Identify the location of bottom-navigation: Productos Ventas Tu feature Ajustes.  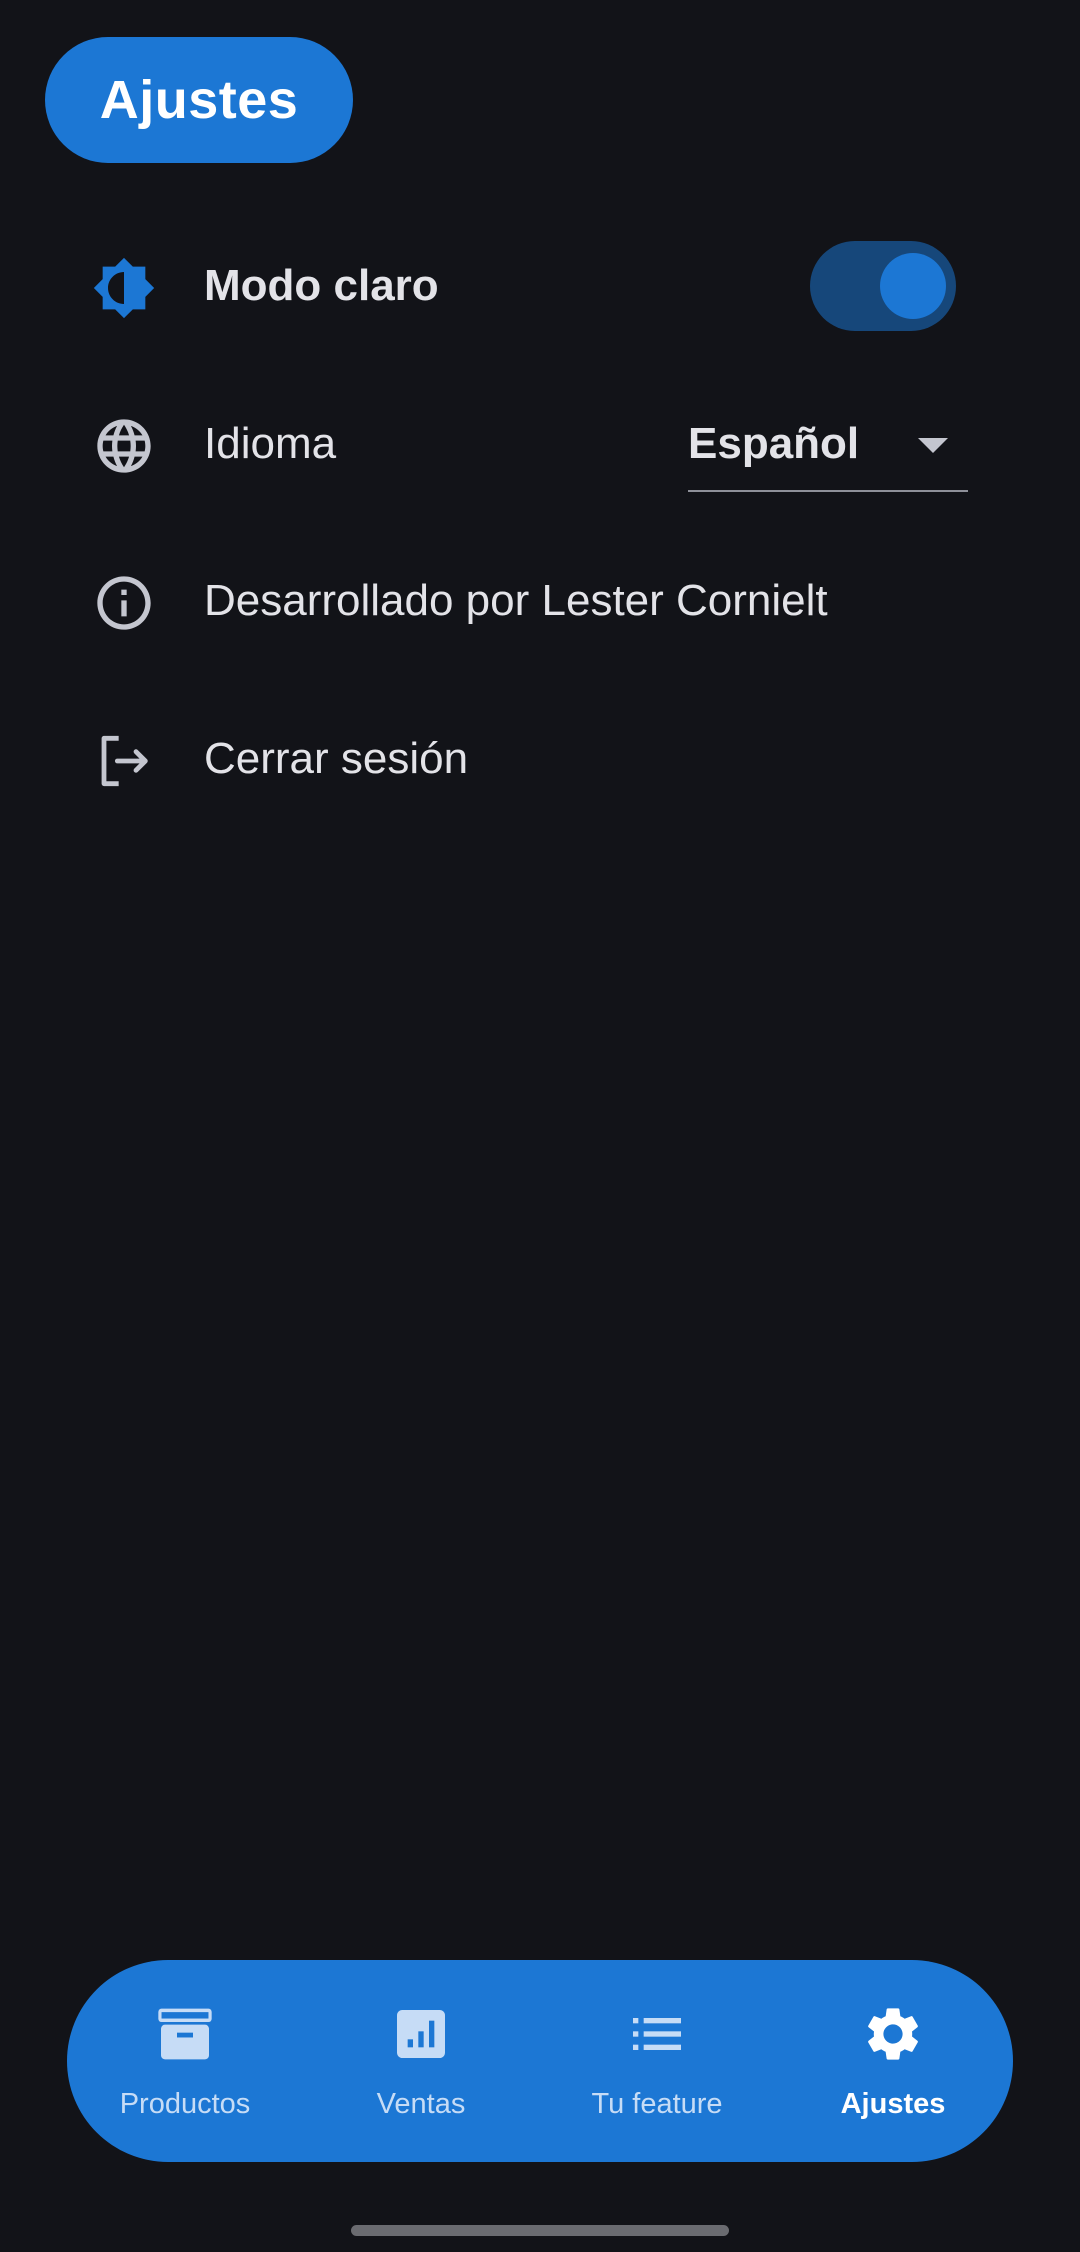
(540, 2061).